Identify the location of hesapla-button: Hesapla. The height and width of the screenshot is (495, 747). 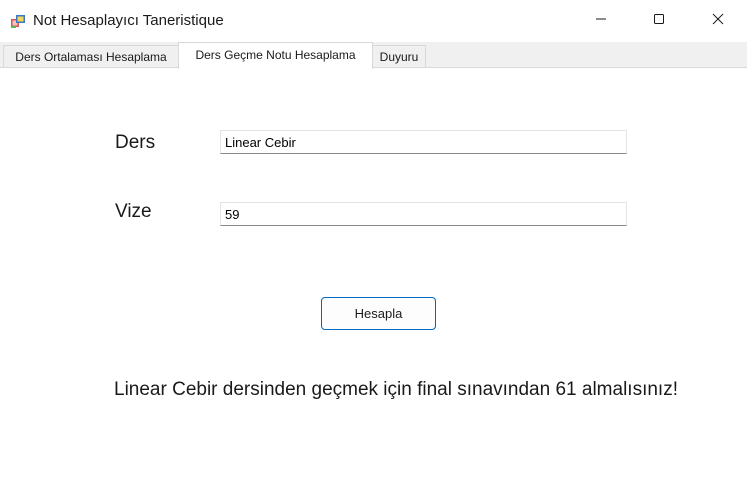
(378, 313).